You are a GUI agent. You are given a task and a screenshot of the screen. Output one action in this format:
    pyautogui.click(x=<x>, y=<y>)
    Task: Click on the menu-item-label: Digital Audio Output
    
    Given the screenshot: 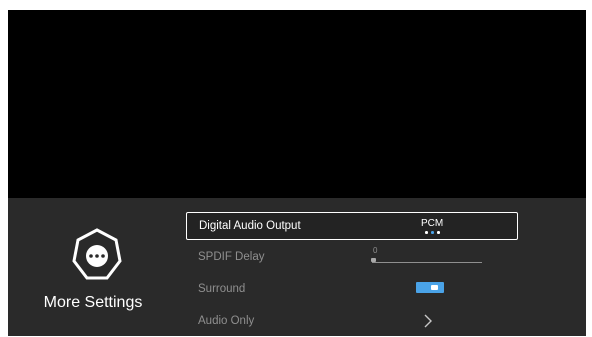 What is the action you would take?
    pyautogui.click(x=250, y=226)
    